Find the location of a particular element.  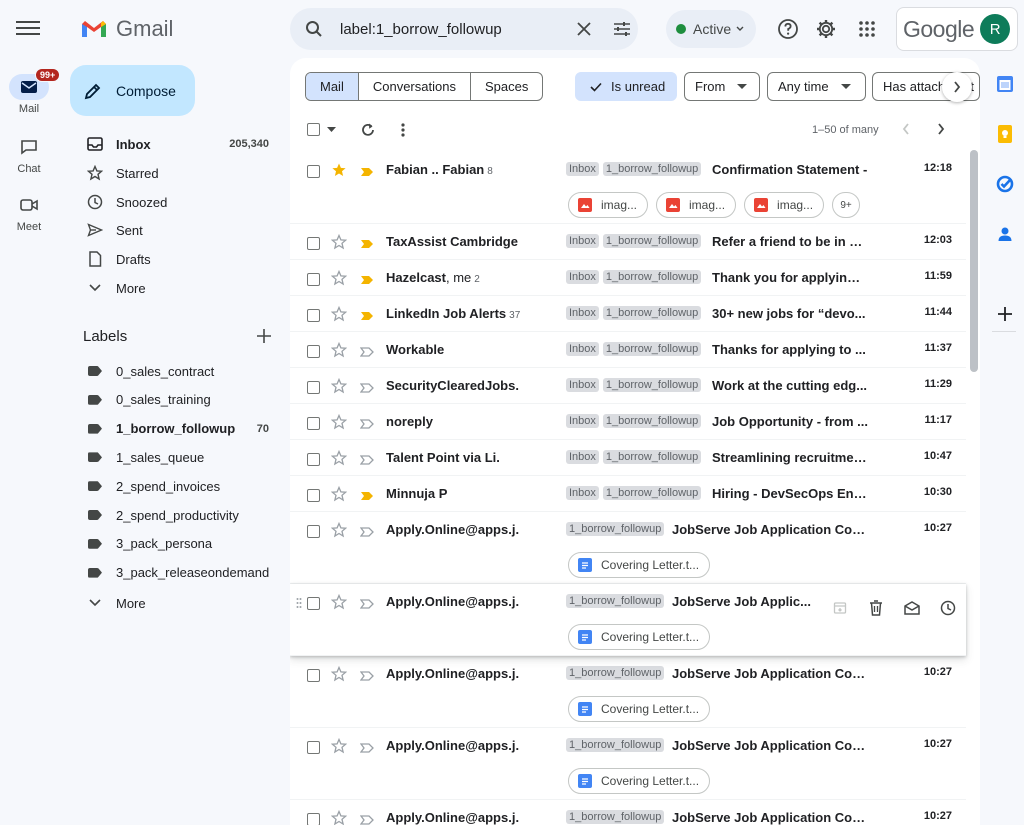

status-selector: Active is located at coordinates (711, 29).